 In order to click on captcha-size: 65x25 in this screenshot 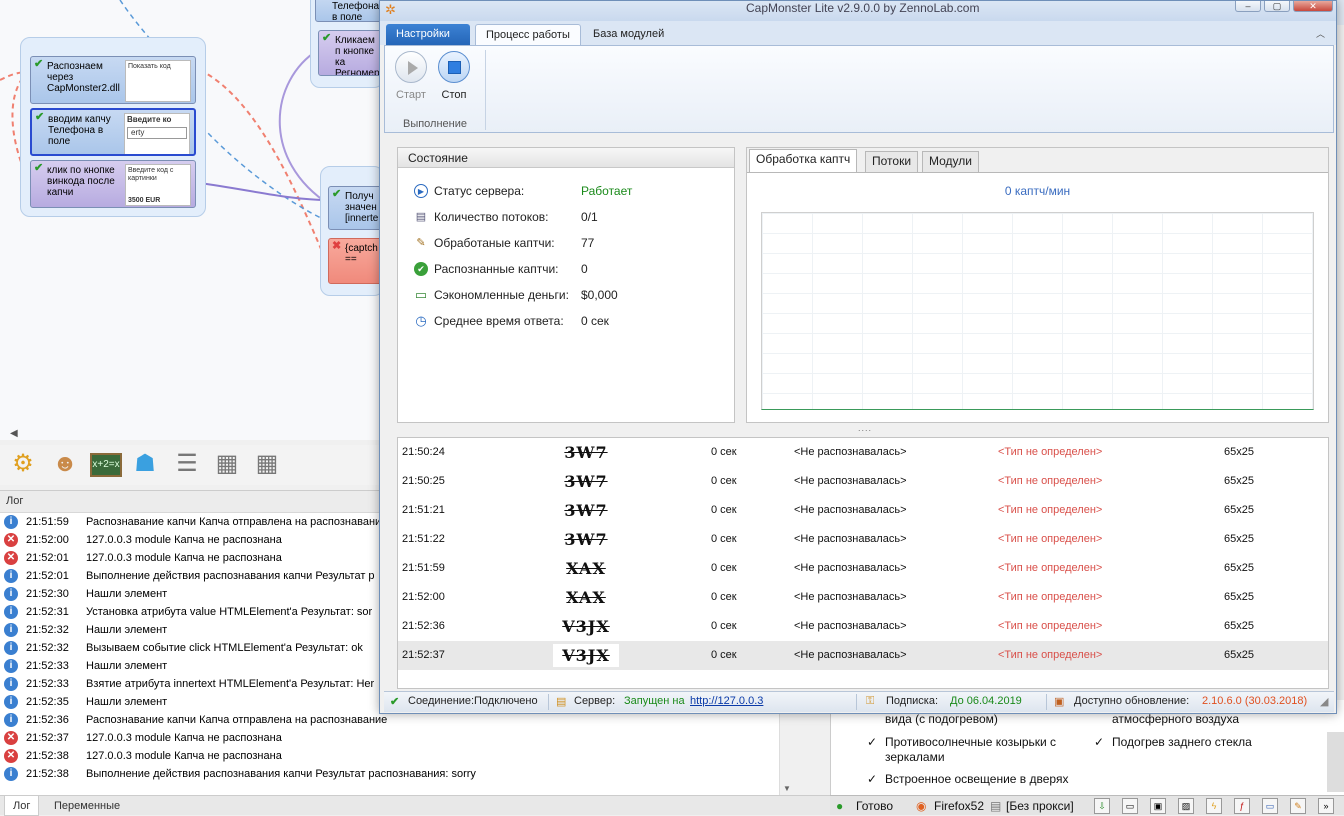, I will do `click(1239, 568)`.